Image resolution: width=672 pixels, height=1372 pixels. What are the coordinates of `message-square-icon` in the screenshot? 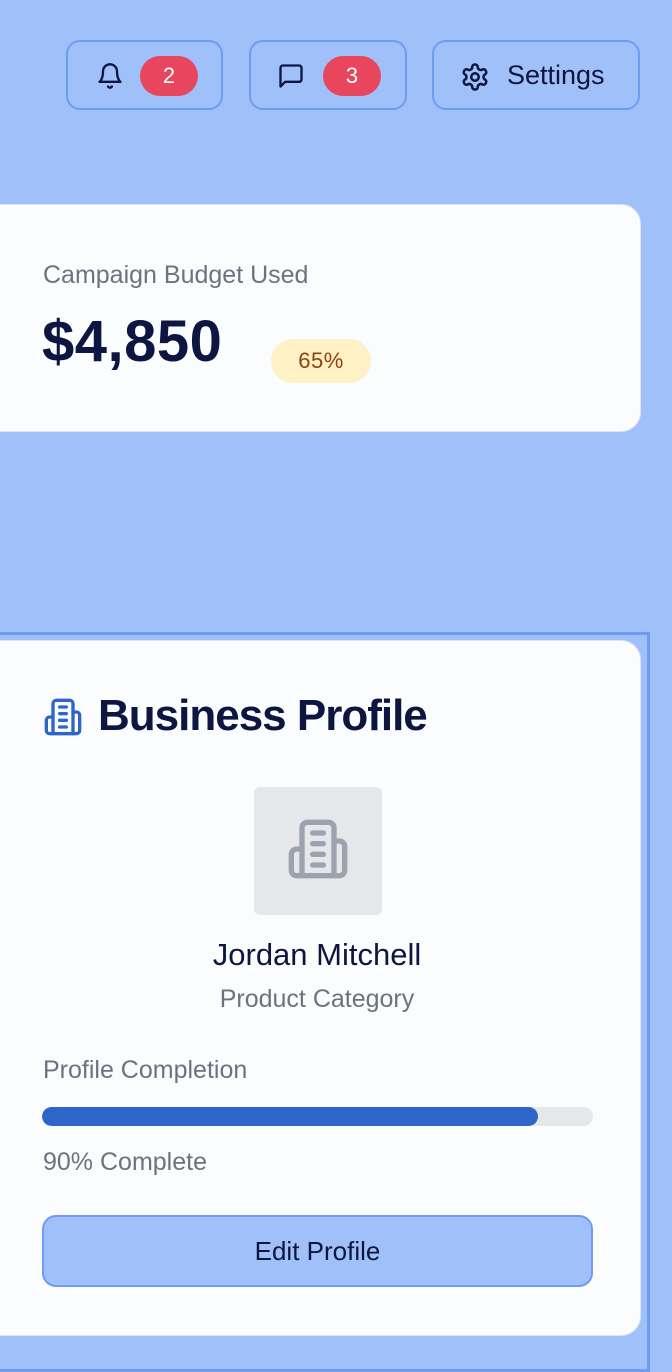 It's located at (291, 76).